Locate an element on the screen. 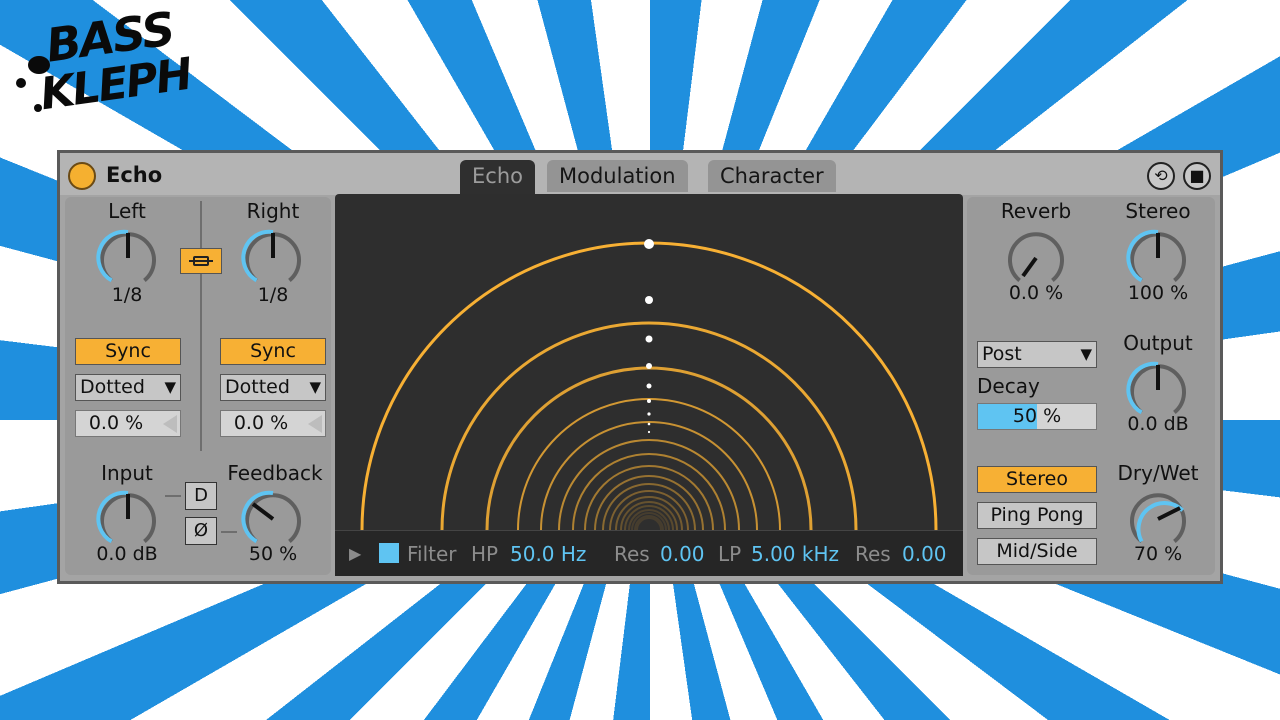 The image size is (1280, 720). phase-connector-line is located at coordinates (229, 532).